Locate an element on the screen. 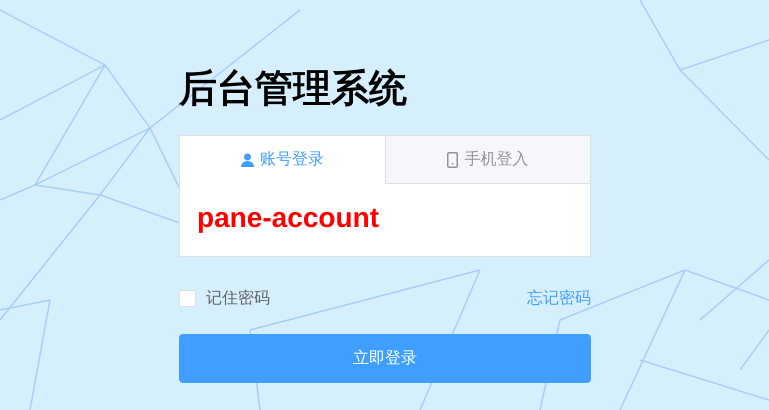  login-tab: 手机登入 is located at coordinates (487, 160).